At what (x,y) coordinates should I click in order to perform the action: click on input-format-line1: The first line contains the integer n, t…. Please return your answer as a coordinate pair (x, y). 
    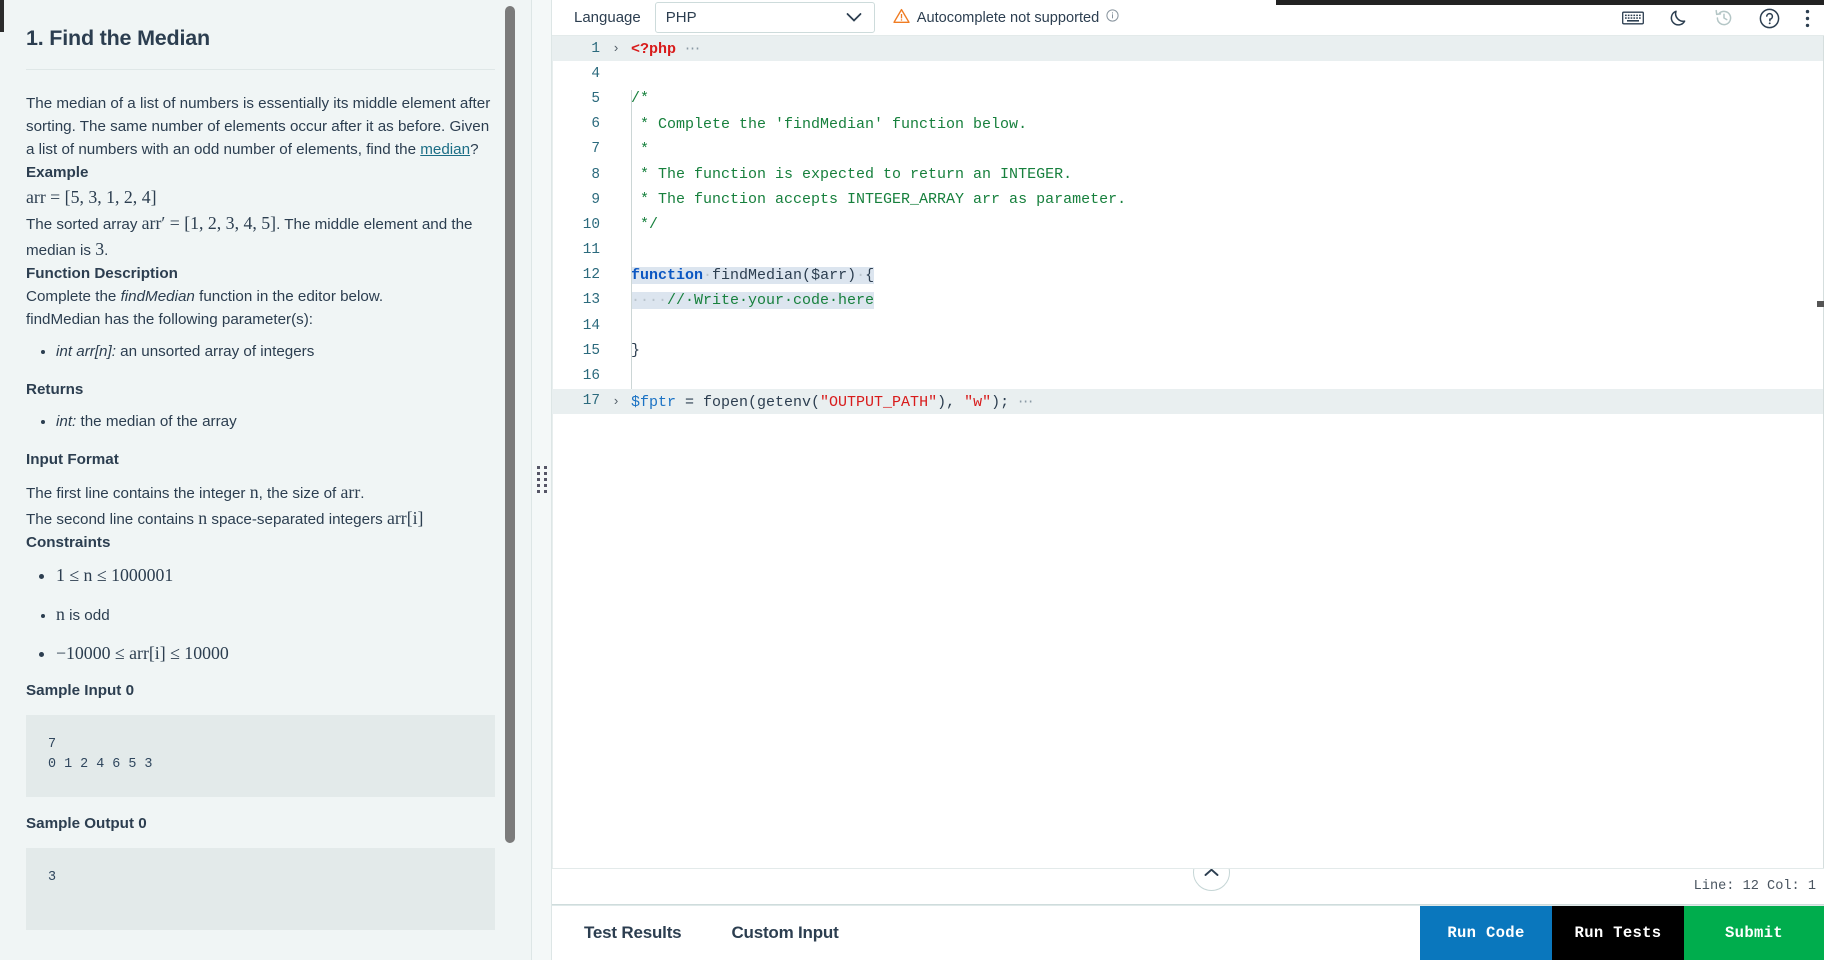
    Looking at the image, I should click on (260, 492).